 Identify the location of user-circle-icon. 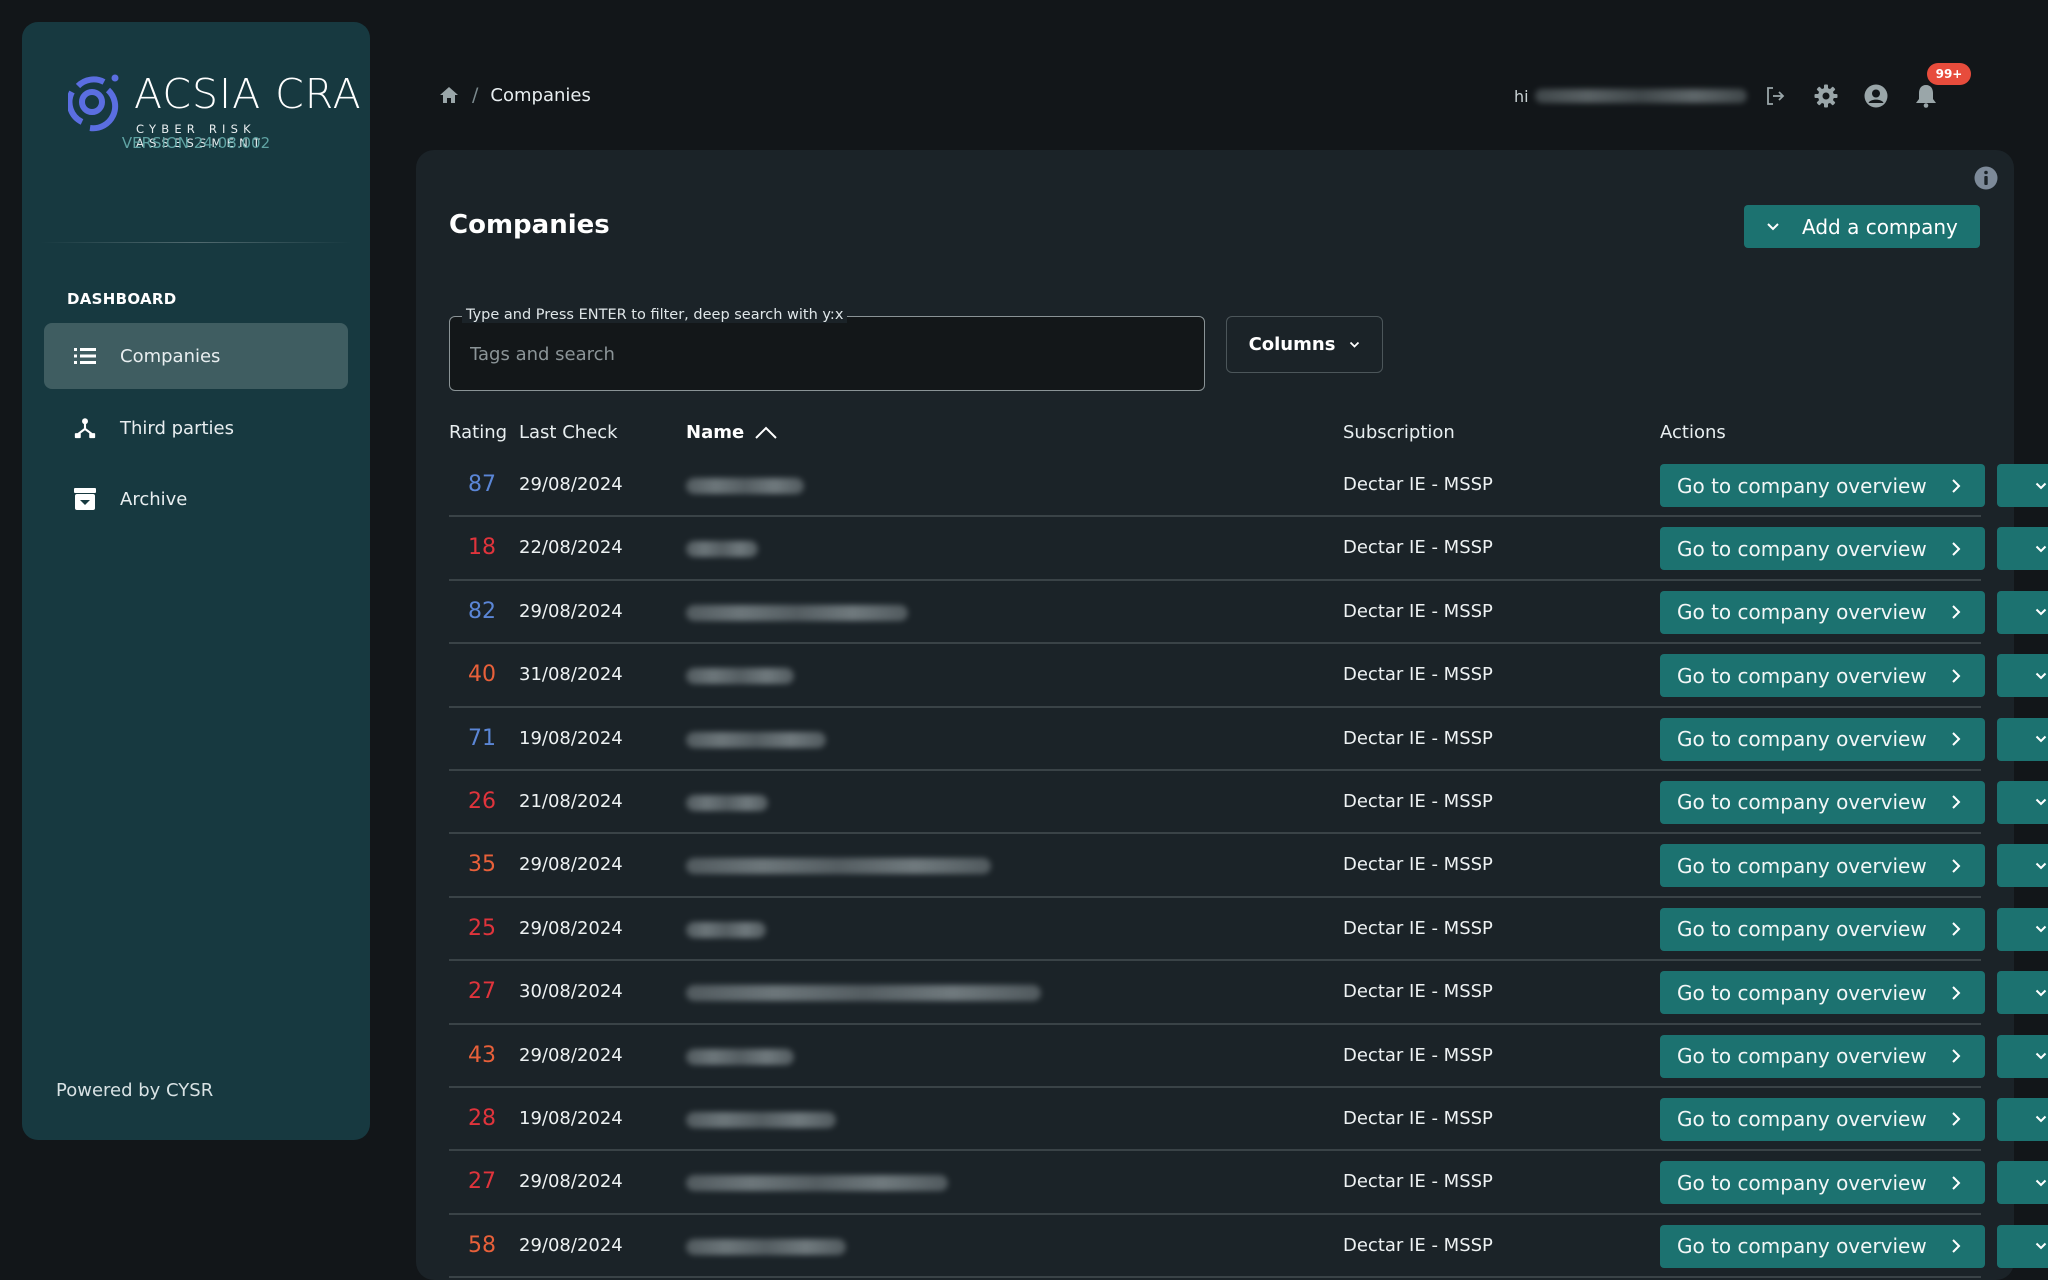
(1876, 96).